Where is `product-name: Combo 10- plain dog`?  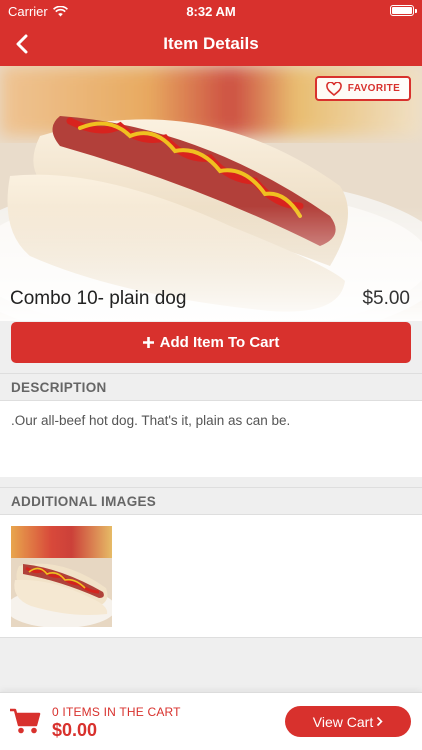 product-name: Combo 10- plain dog is located at coordinates (98, 298).